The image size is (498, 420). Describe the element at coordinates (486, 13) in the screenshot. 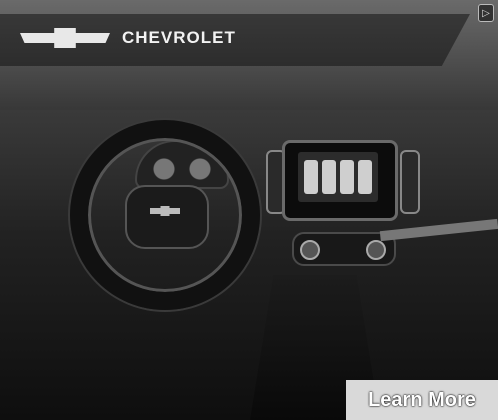

I see `adchoices-icon: ▷` at that location.